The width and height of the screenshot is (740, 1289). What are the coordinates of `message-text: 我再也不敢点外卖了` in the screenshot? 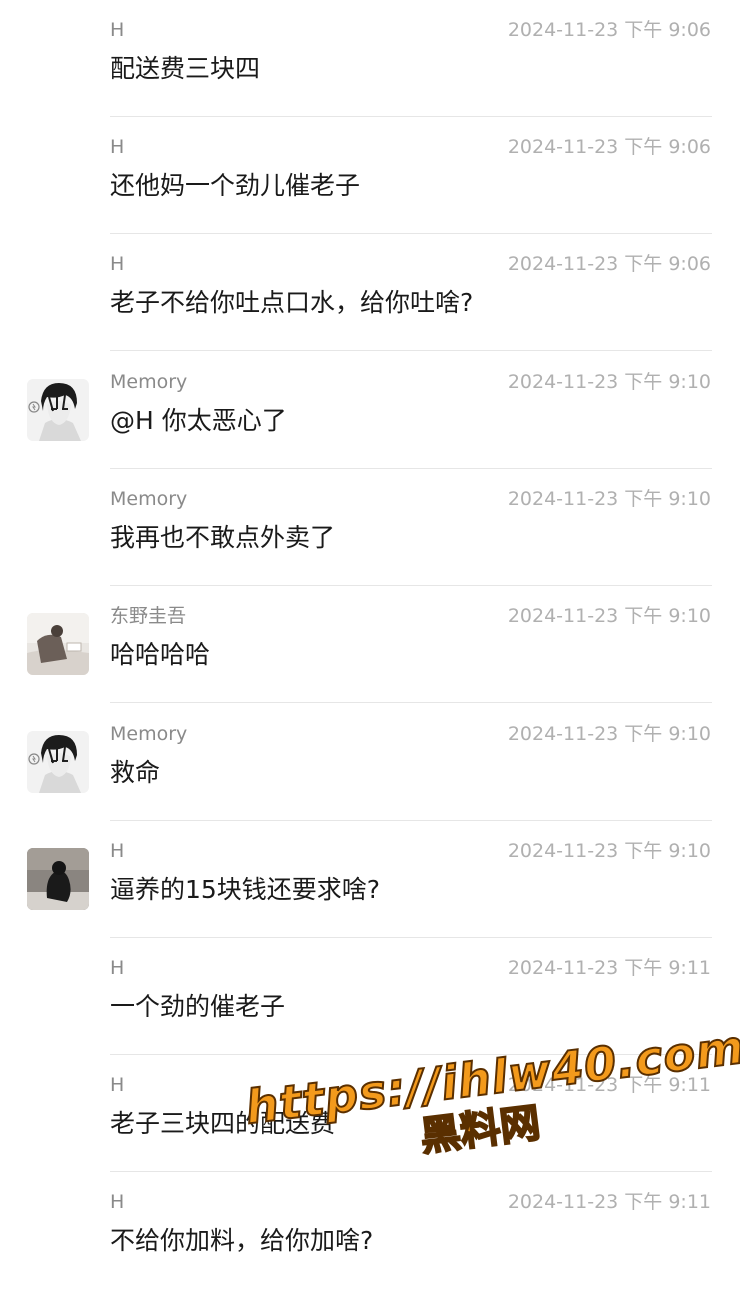 It's located at (223, 537).